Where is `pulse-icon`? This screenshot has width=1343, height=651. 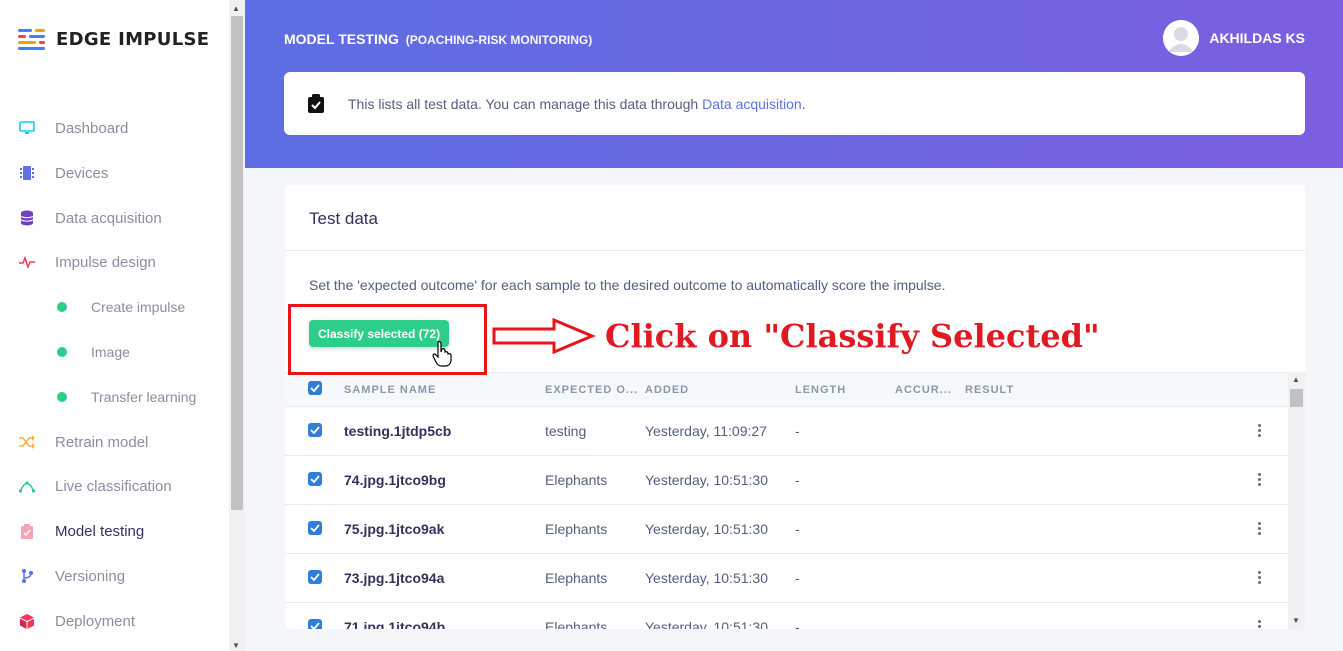 pulse-icon is located at coordinates (27, 262).